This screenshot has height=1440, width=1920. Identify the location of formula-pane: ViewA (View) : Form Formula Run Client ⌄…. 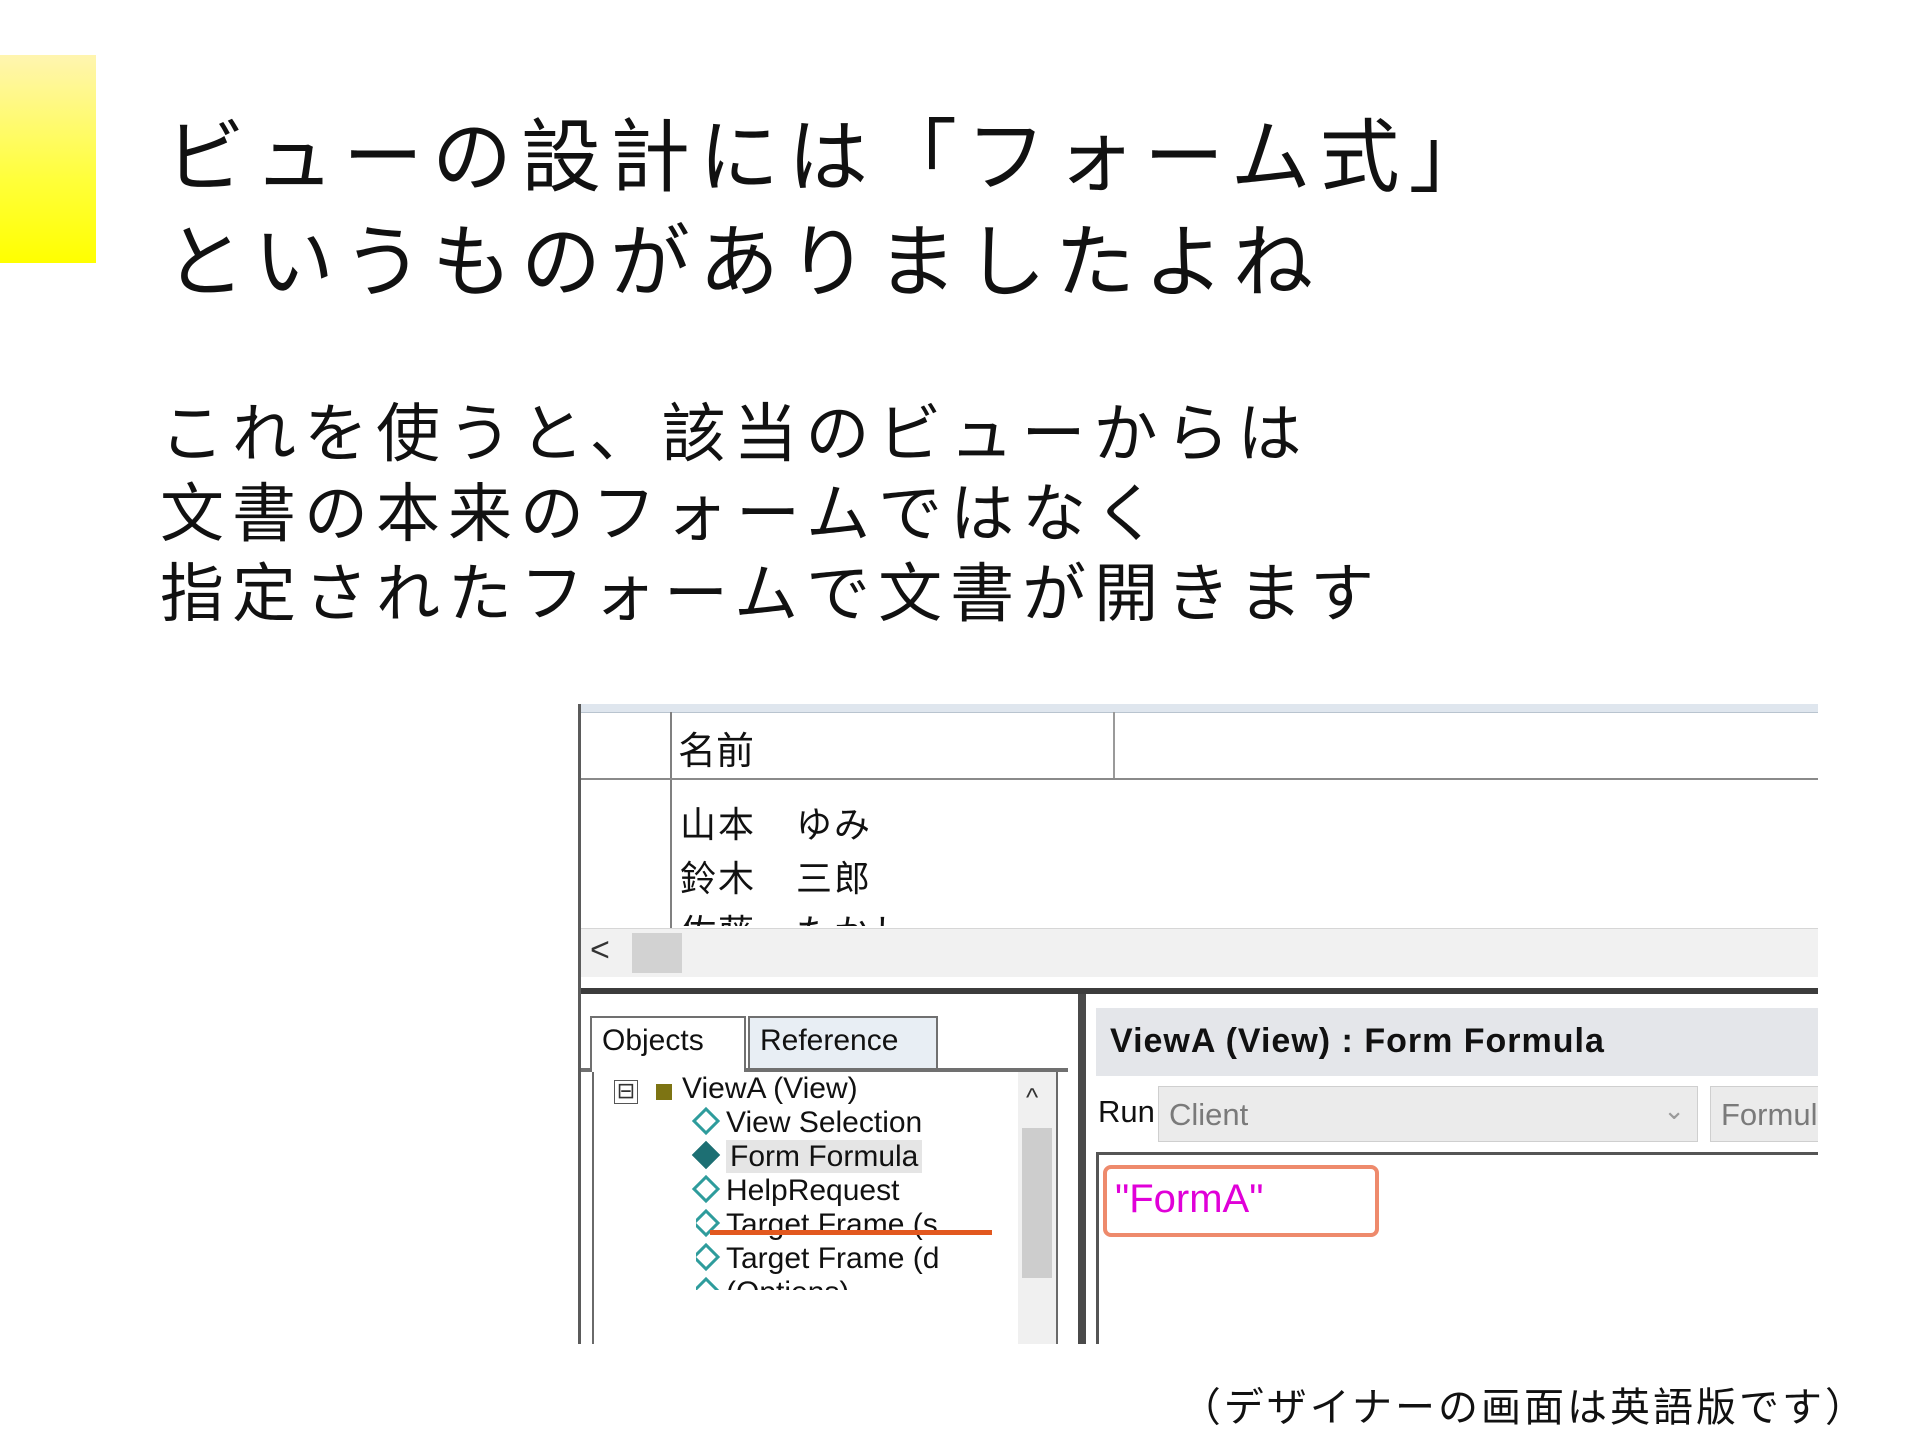
(1452, 1169).